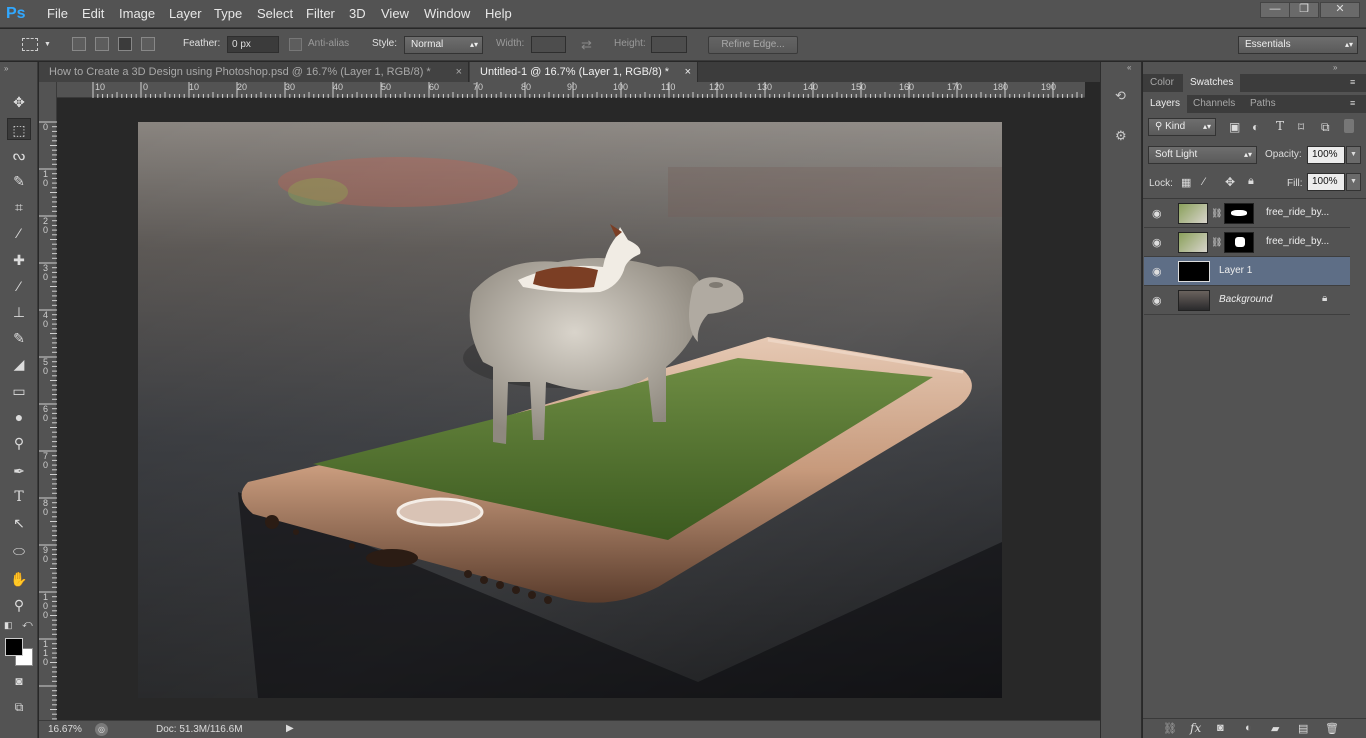 The image size is (1366, 738). Describe the element at coordinates (19, 260) in the screenshot. I see `healing-brush-tool-icon: ✚` at that location.